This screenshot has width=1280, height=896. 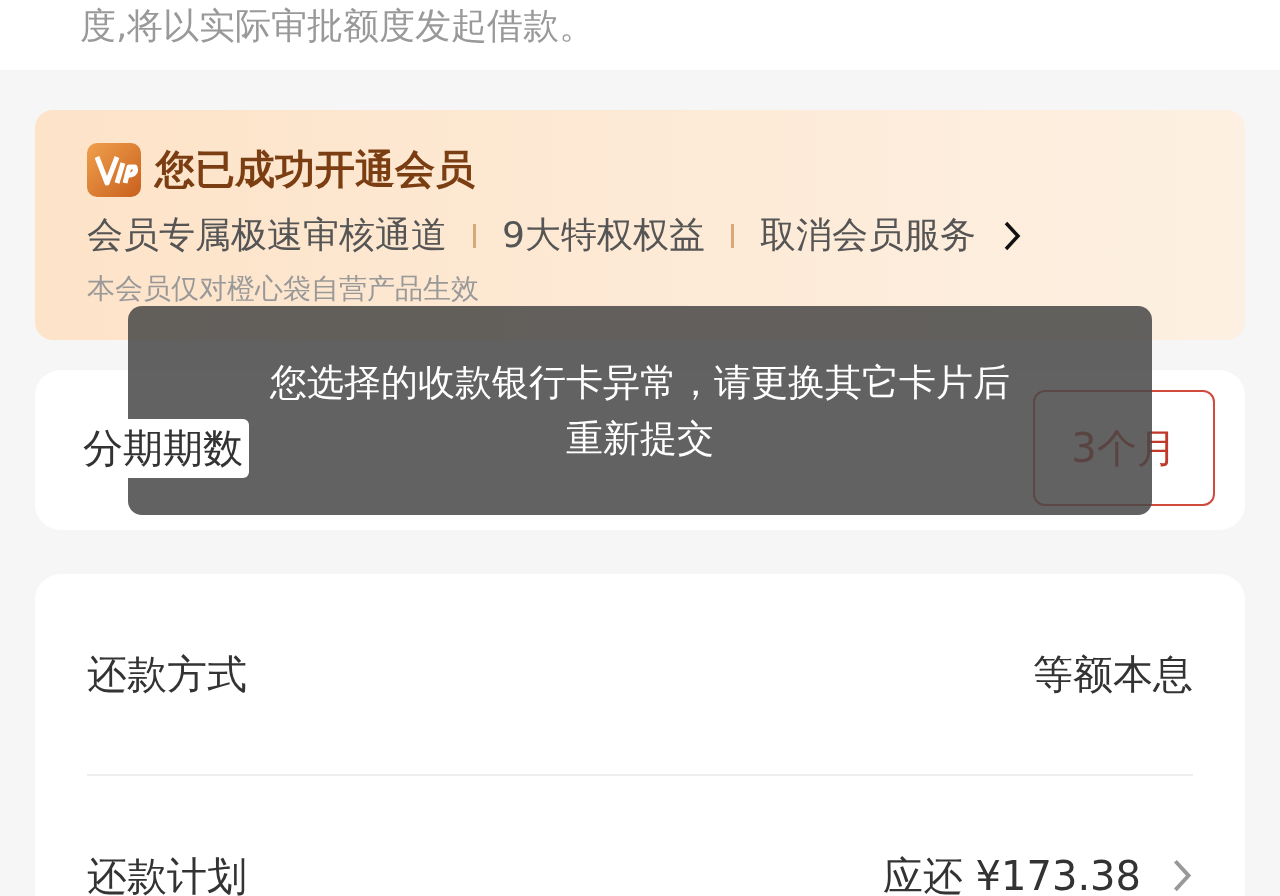 I want to click on vip-icon, so click(x=114, y=169).